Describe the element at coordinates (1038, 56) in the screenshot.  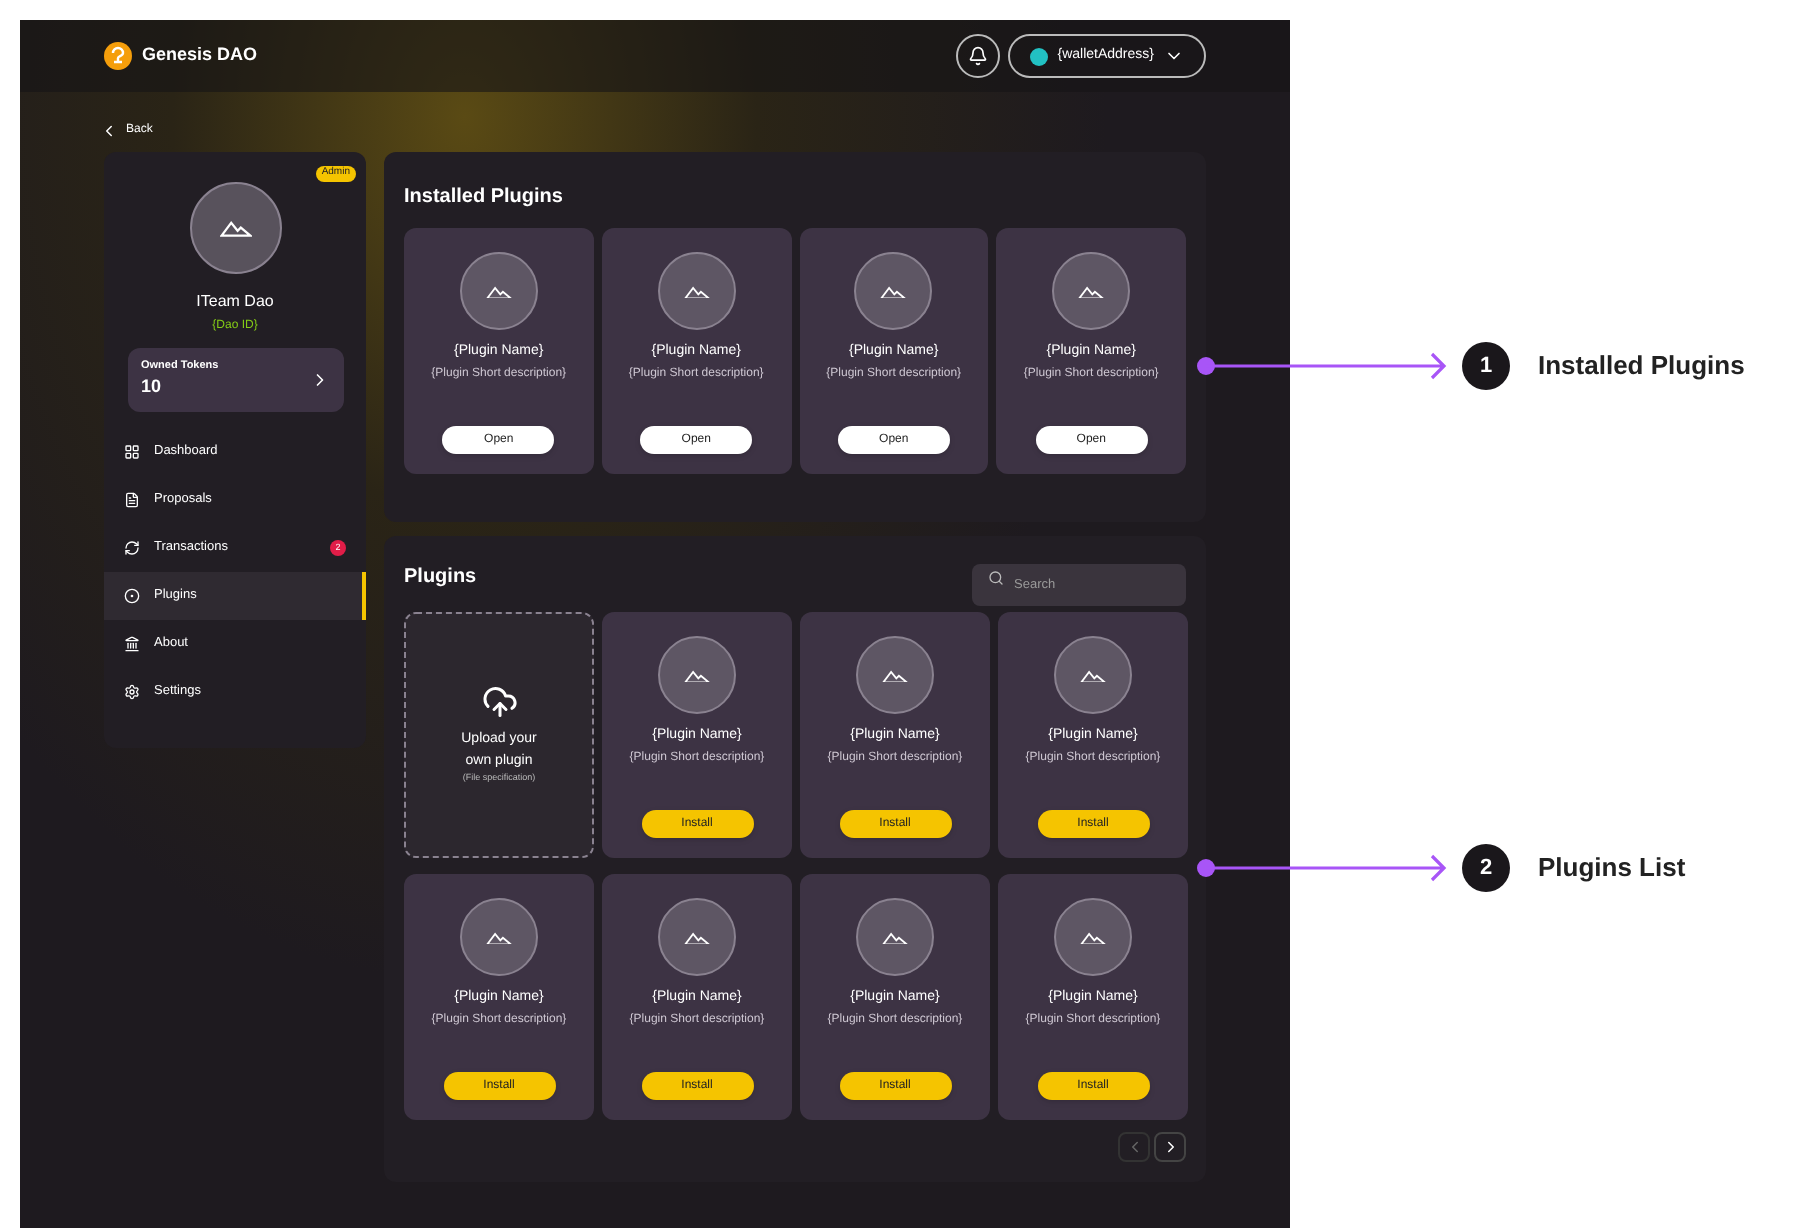
I see `wallet-icon` at that location.